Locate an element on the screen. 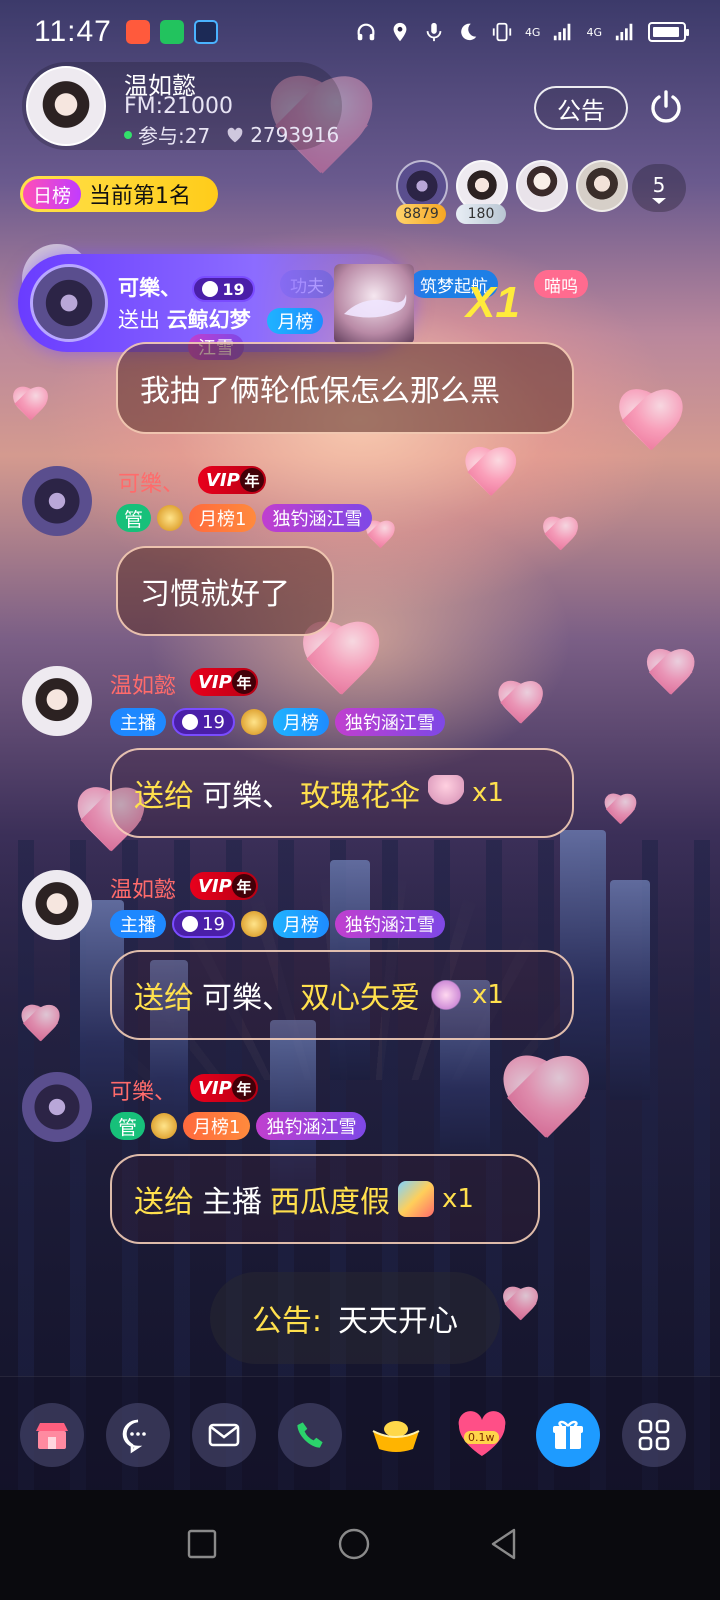 Image resolution: width=720 pixels, height=1600 pixels. notice-button: 公告 is located at coordinates (581, 108).